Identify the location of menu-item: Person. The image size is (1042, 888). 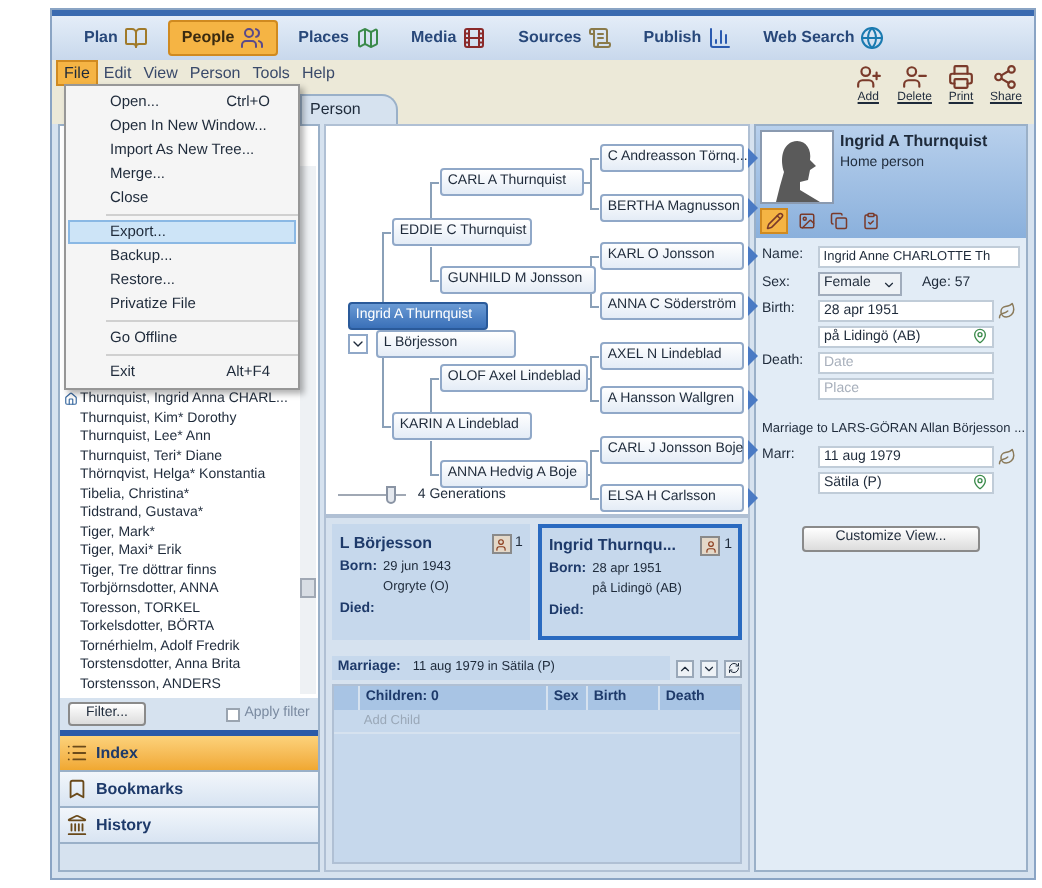
(215, 72).